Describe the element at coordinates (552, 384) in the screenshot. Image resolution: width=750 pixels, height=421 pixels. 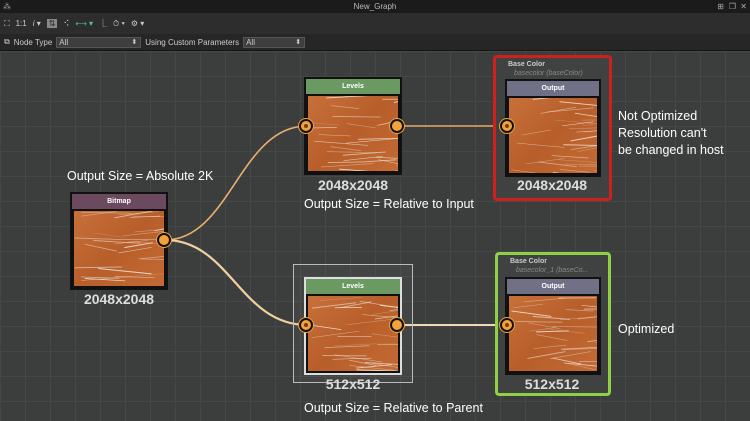
I see `output-bottom-resolution: 512x512` at that location.